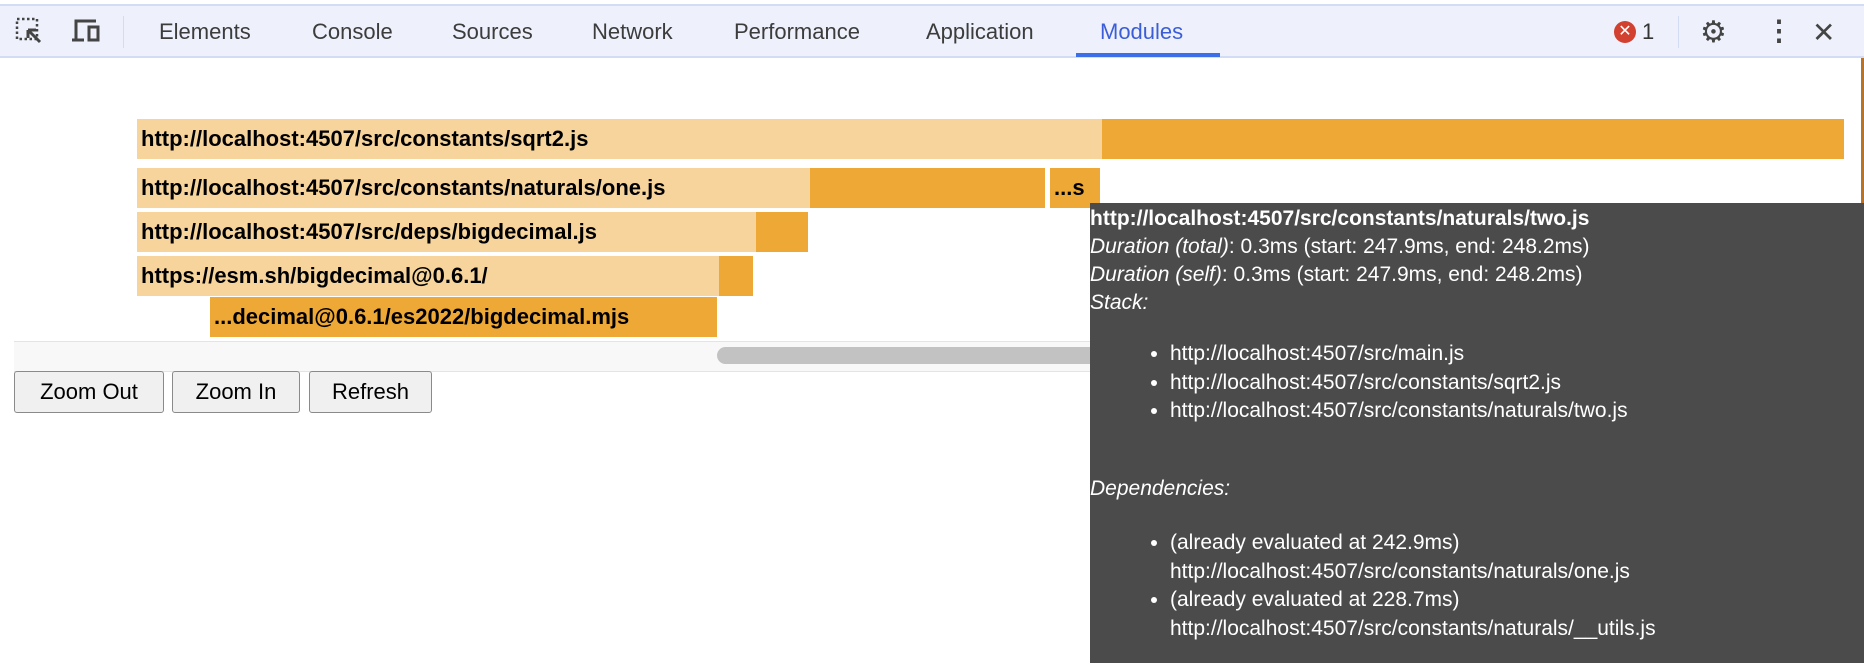 The width and height of the screenshot is (1864, 668). I want to click on flame-bar-esm-bigdecimal-self, so click(736, 276).